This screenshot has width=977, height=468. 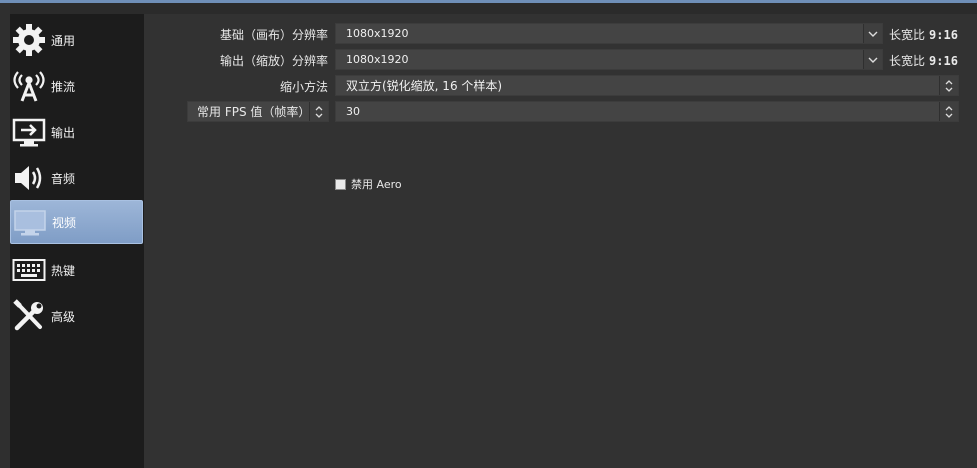 I want to click on sidebar-item-label: 推流, so click(x=63, y=86).